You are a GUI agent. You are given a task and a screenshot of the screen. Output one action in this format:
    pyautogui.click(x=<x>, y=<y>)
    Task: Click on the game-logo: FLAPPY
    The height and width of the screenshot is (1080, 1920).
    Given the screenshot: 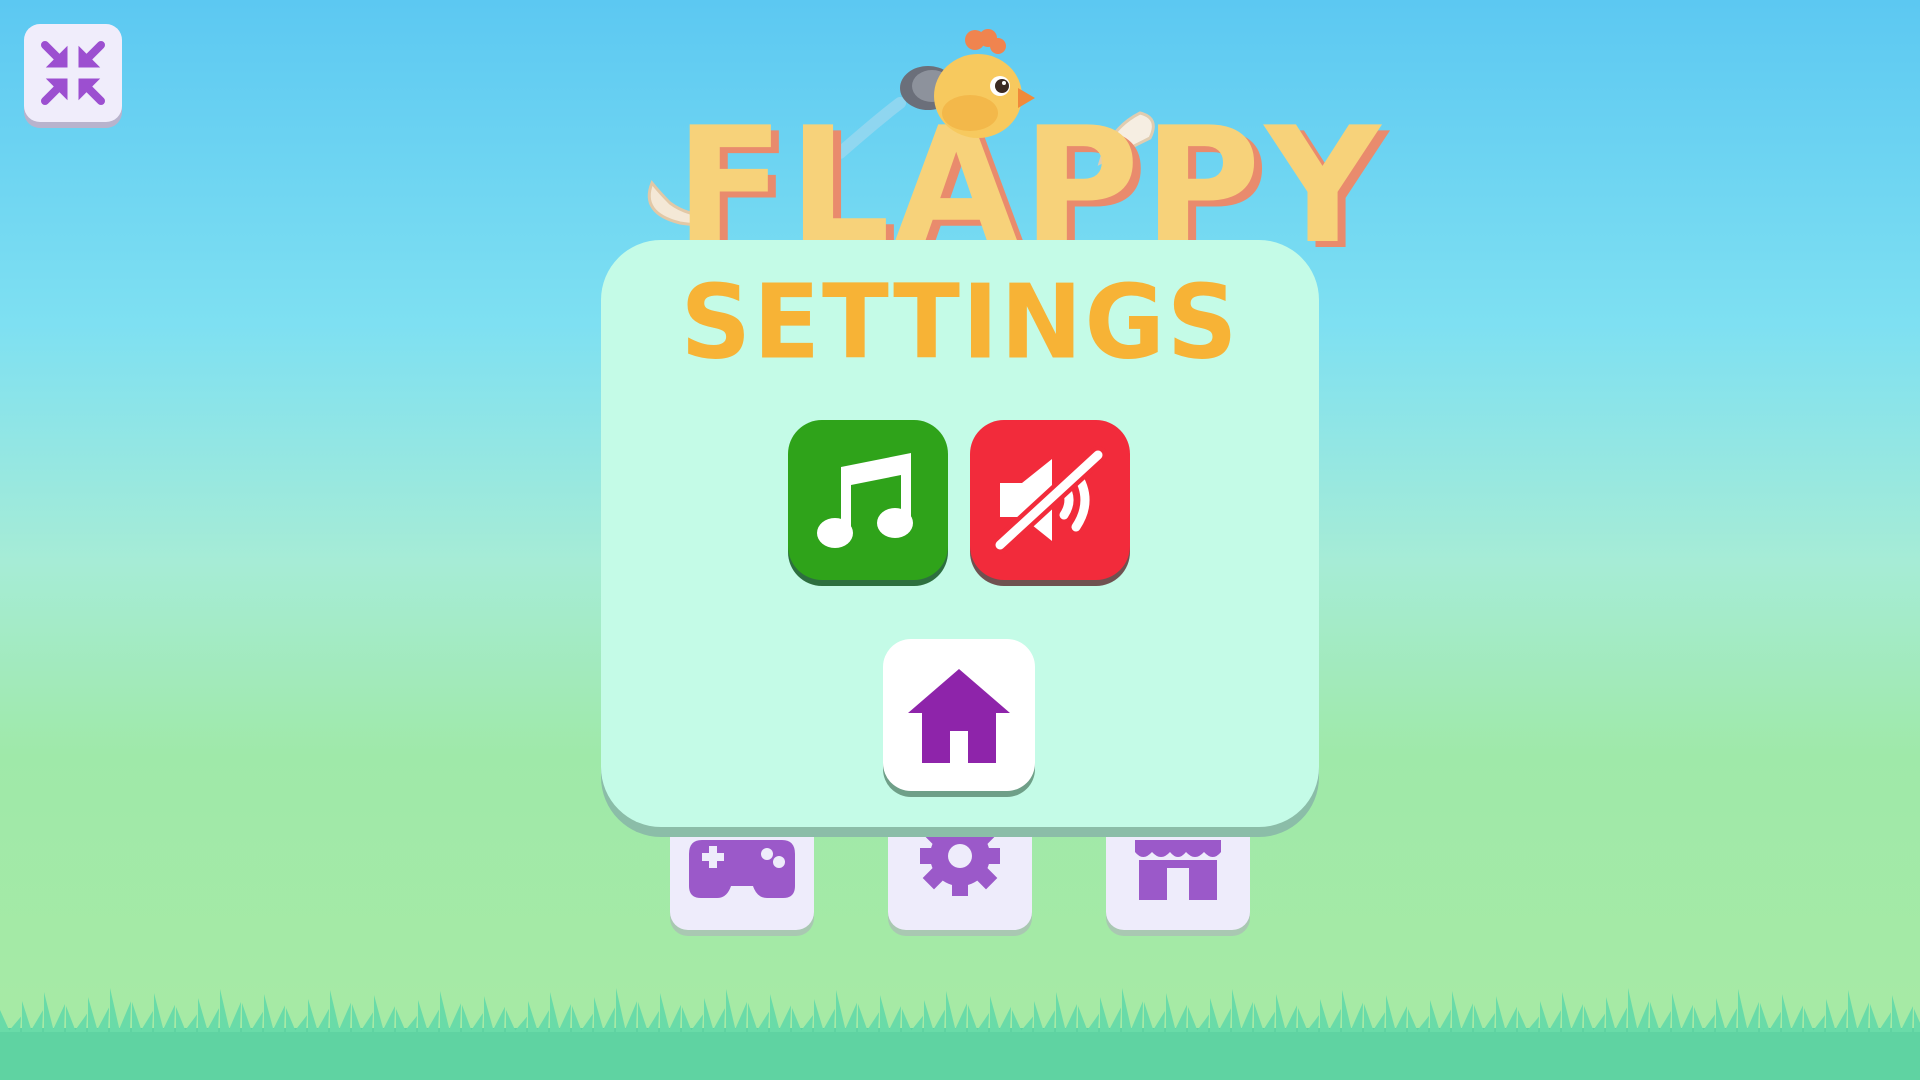 What is the action you would take?
    pyautogui.click(x=1005, y=142)
    